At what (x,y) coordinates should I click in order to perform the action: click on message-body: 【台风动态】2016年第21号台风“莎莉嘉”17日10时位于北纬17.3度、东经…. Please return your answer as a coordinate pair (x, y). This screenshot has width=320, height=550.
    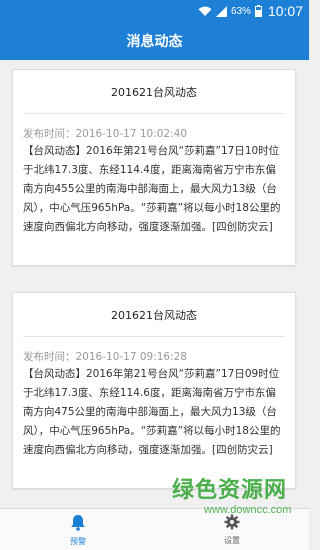
    Looking at the image, I should click on (152, 189).